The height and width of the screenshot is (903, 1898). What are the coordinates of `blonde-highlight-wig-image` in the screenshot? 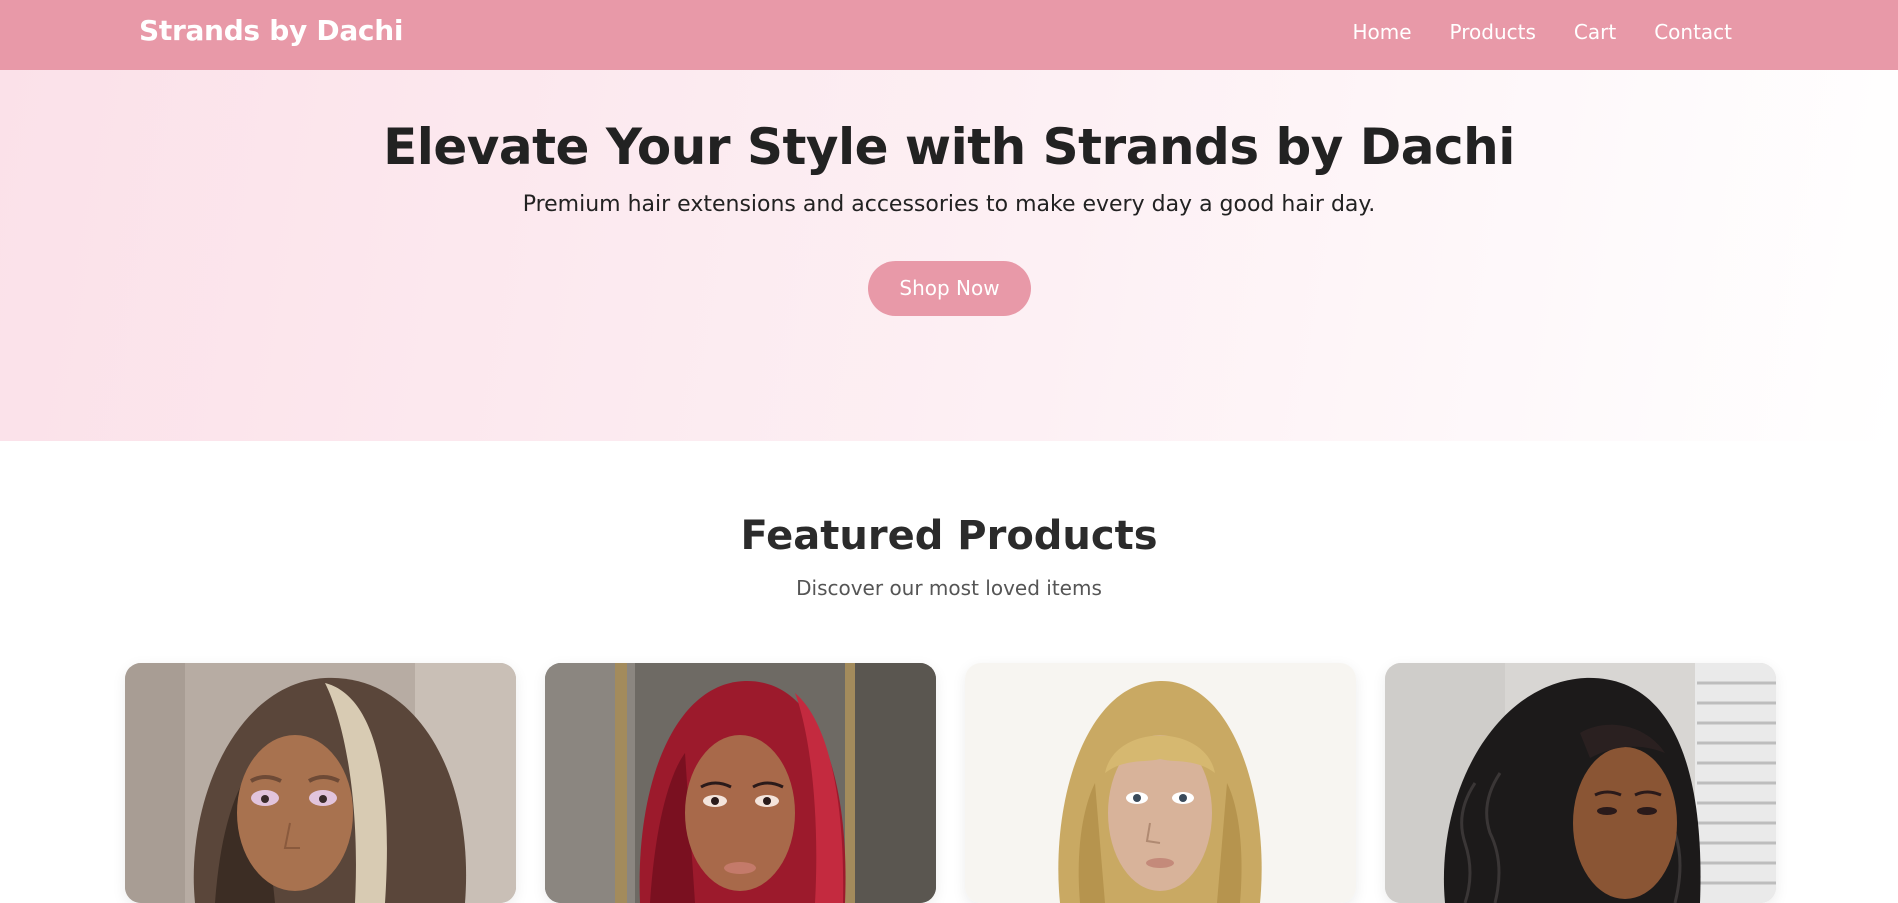 It's located at (320, 783).